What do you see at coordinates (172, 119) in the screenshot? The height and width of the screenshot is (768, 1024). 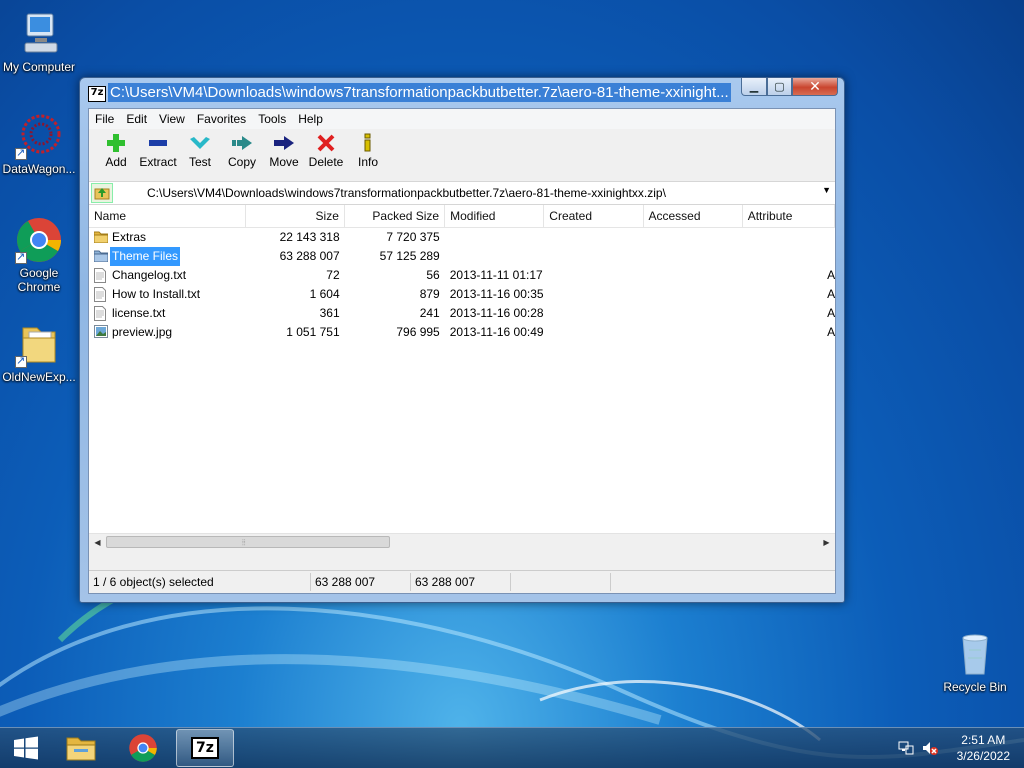 I see `menu-view: View` at bounding box center [172, 119].